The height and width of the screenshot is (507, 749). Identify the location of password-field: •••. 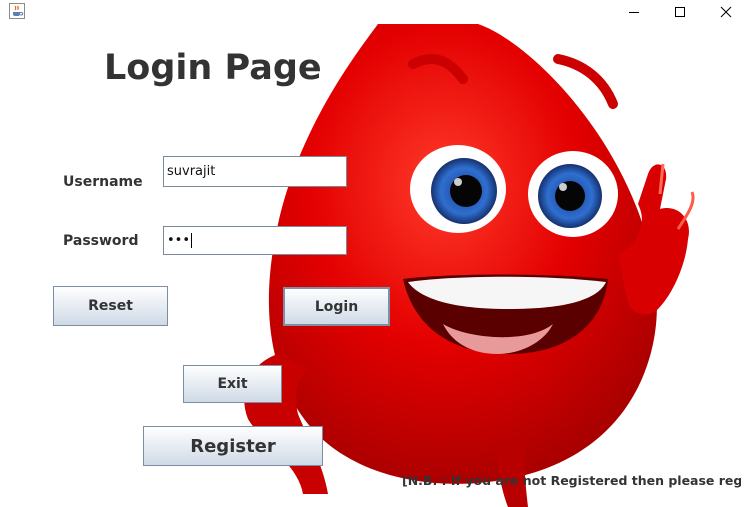
(255, 240).